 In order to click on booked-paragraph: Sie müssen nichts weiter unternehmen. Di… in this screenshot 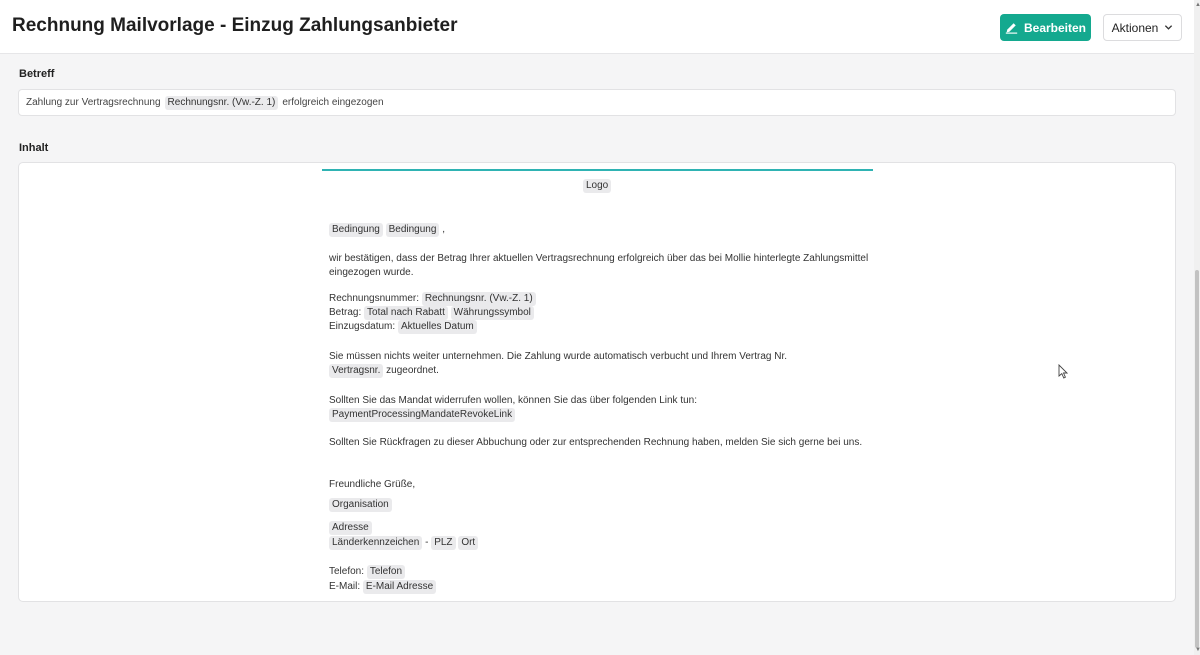, I will do `click(599, 364)`.